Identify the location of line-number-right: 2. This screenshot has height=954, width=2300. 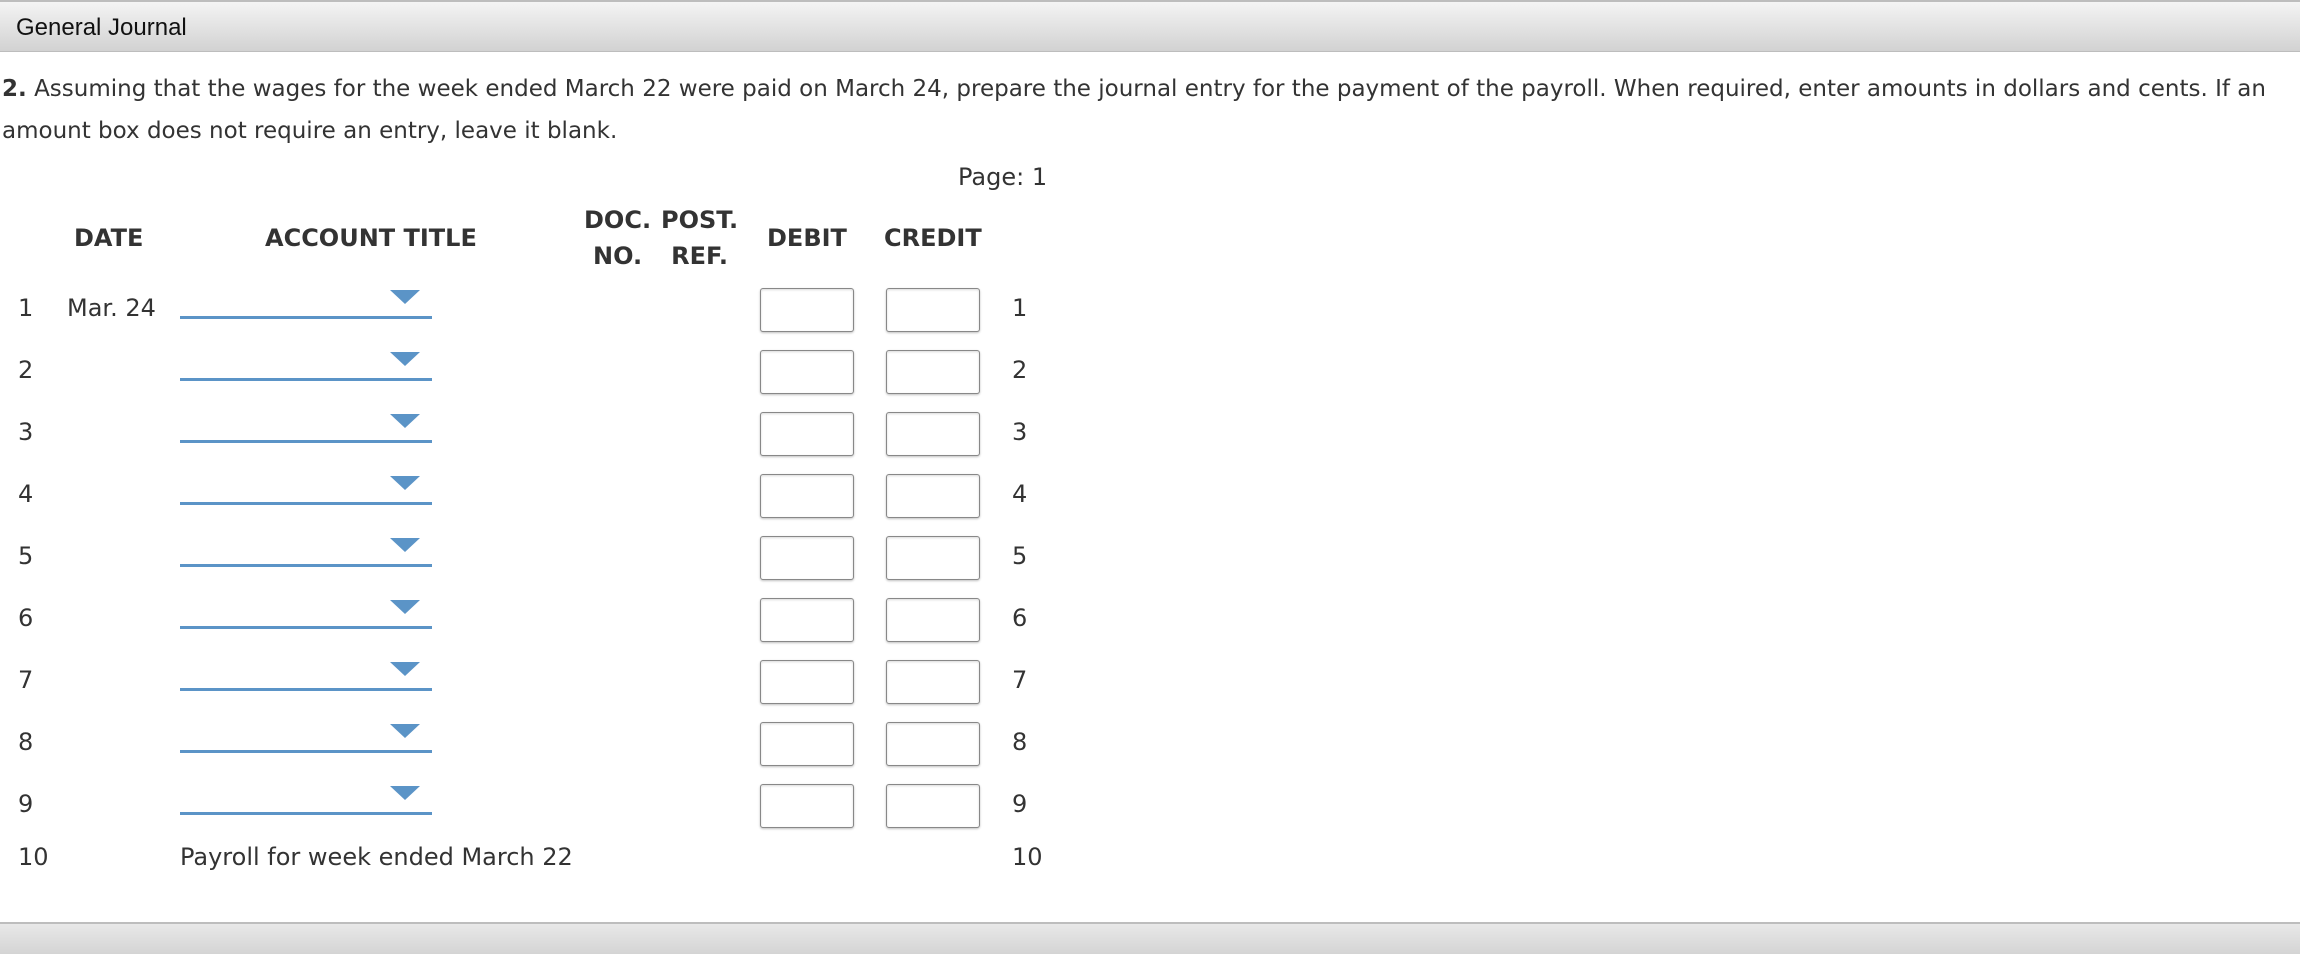
(1020, 370).